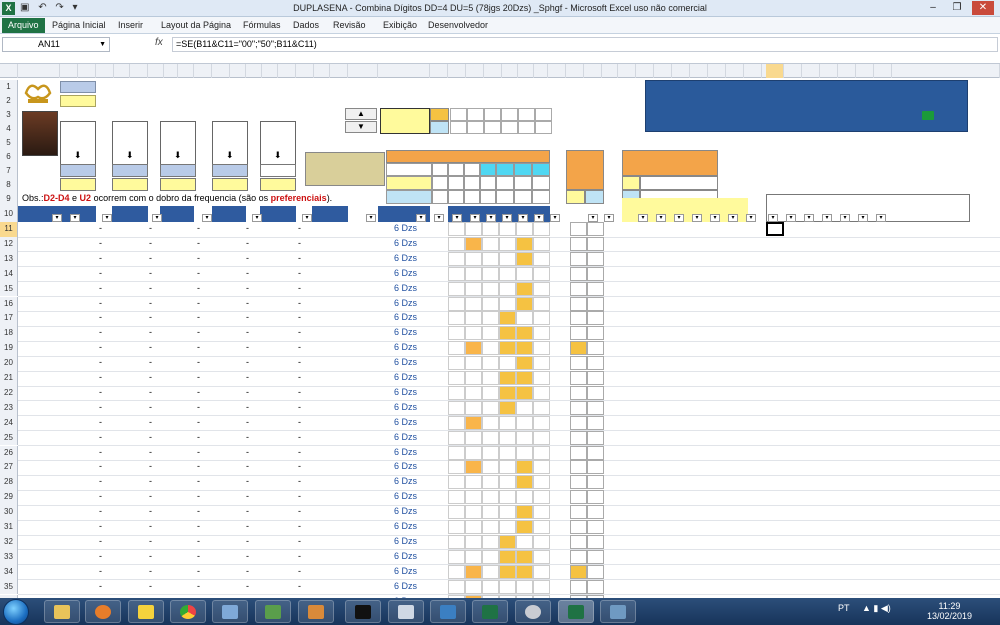  Describe the element at coordinates (811, 71) in the screenshot. I see `column-header-AP` at that location.